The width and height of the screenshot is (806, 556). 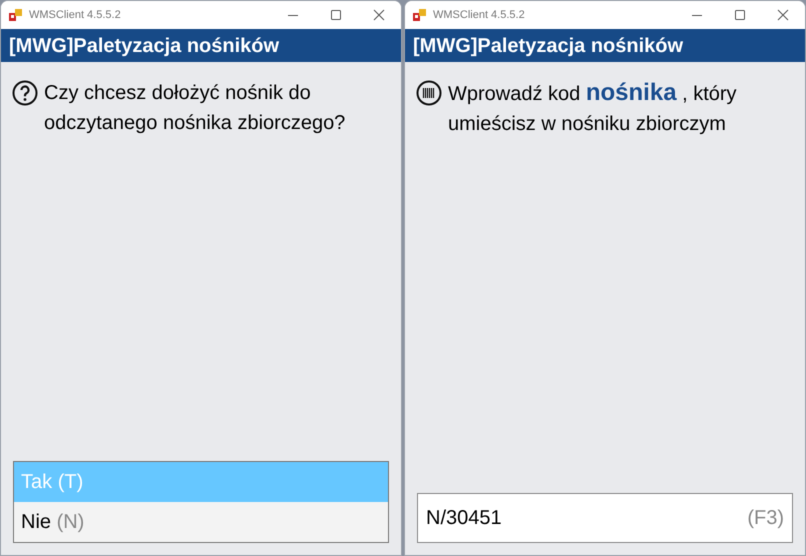 What do you see at coordinates (593, 107) in the screenshot?
I see `prompt-text: Wprowadź kod nośnika , który umieścisz w nośniku zbiorczym` at bounding box center [593, 107].